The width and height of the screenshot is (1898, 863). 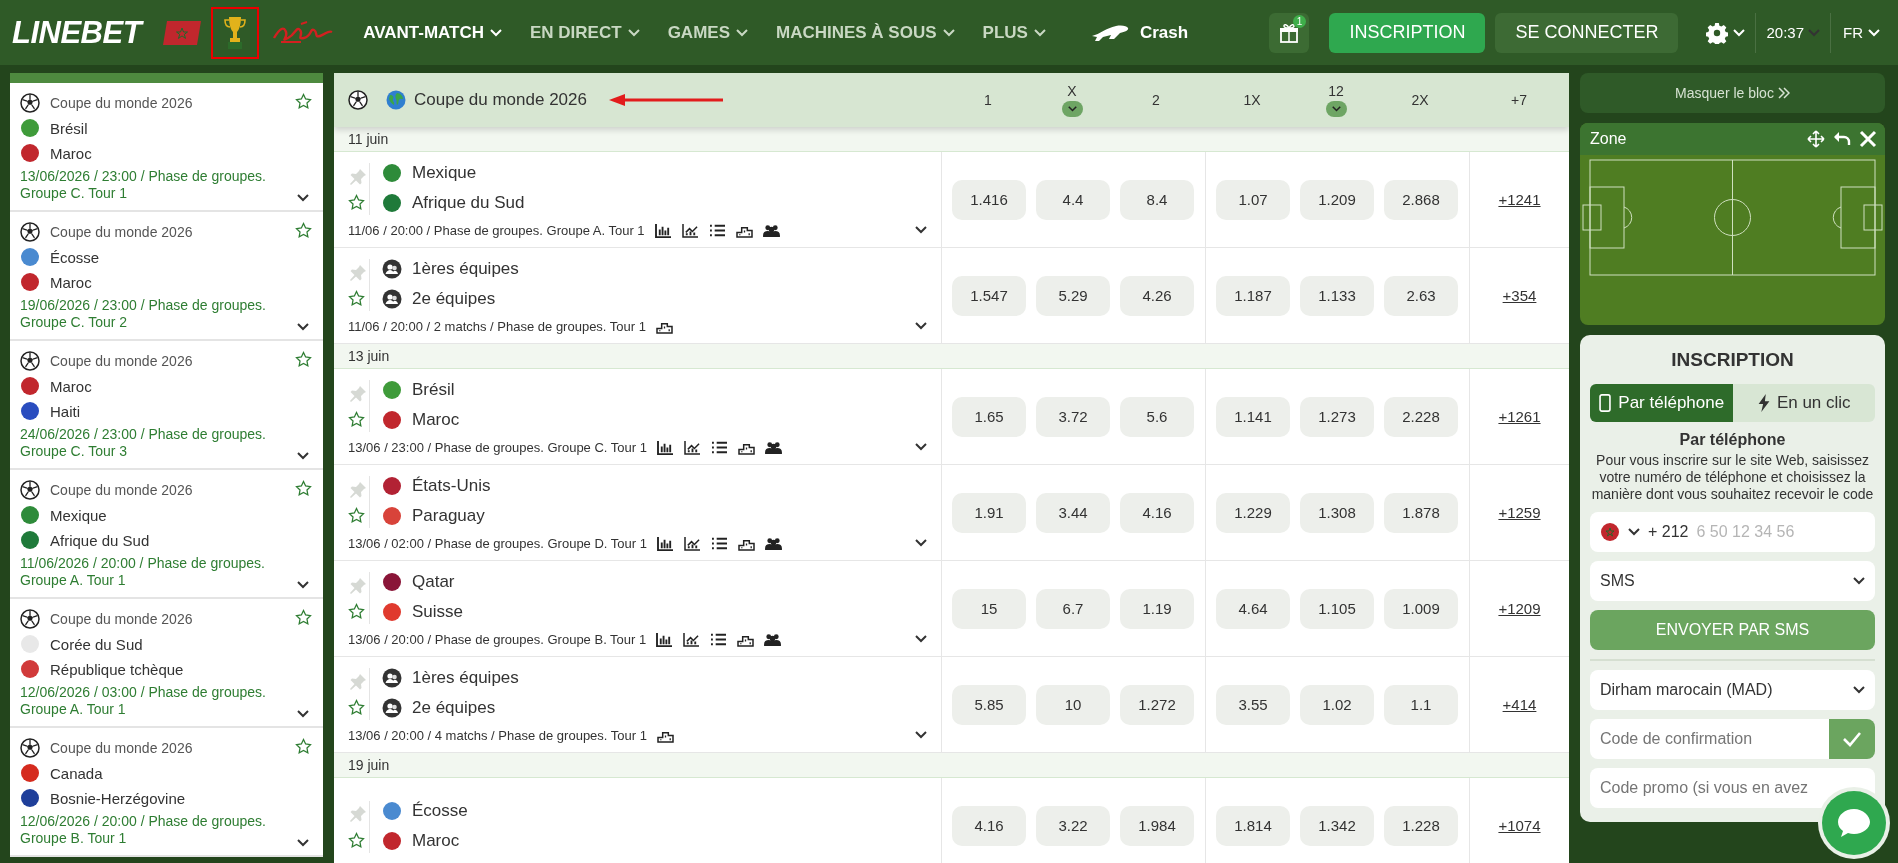 What do you see at coordinates (1253, 295) in the screenshot?
I see `odds-button: 1.187` at bounding box center [1253, 295].